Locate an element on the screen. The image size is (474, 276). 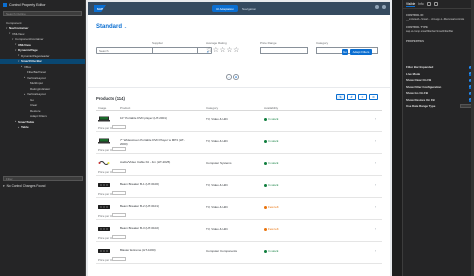
availability-label: Few left is located at coordinates (273, 207).